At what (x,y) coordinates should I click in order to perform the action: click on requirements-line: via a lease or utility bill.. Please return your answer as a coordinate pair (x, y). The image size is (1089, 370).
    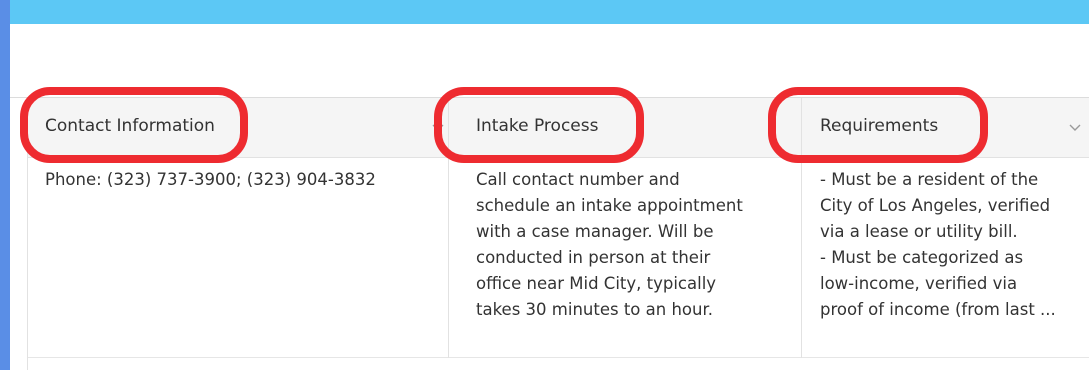
    Looking at the image, I should click on (919, 231).